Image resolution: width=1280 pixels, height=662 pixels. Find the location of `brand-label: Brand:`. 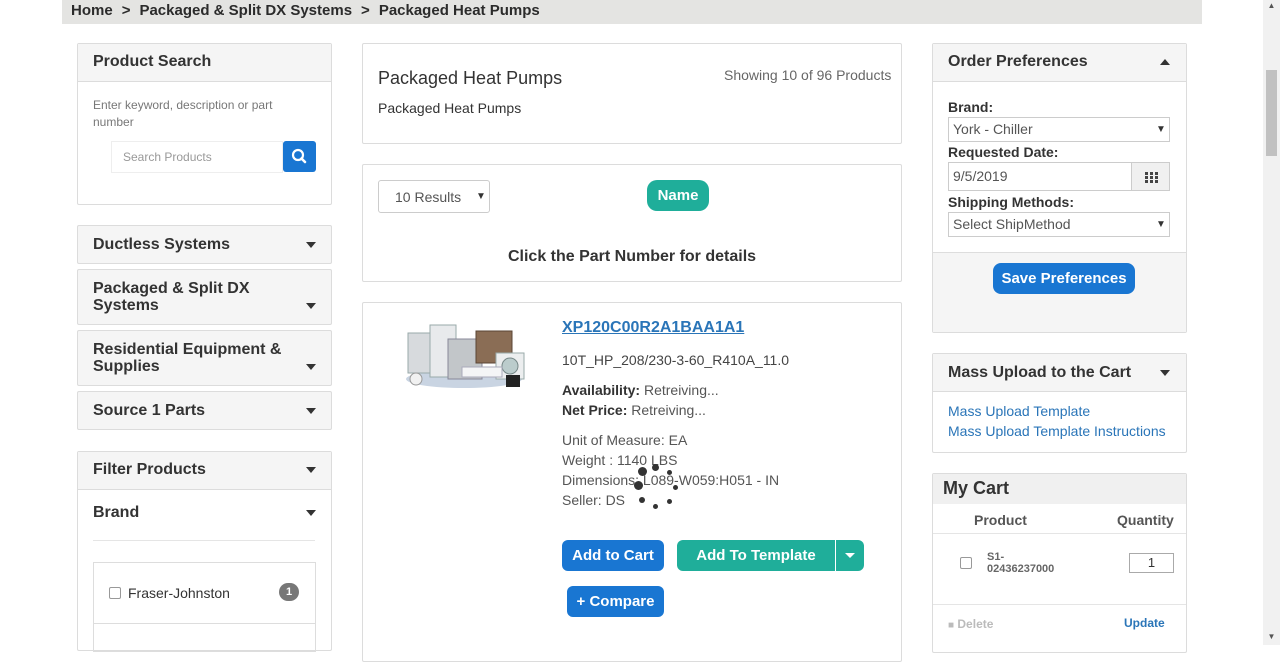

brand-label: Brand: is located at coordinates (971, 107).